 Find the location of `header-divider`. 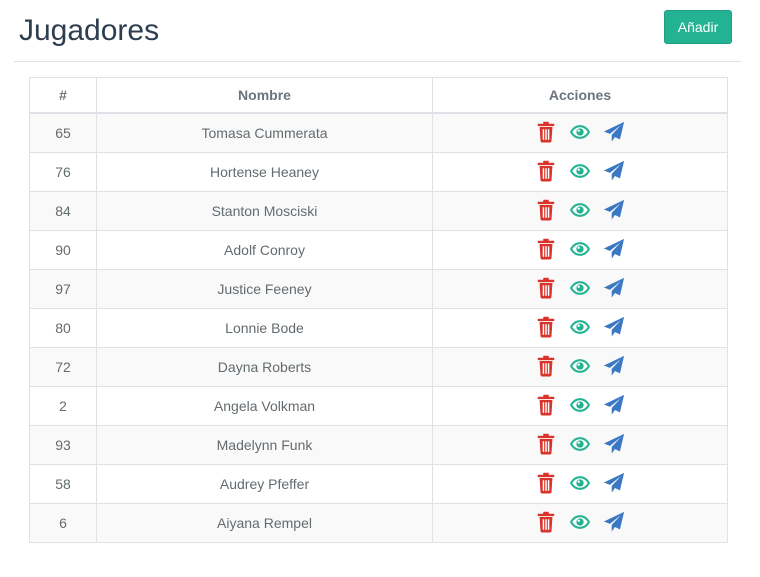

header-divider is located at coordinates (377, 61).